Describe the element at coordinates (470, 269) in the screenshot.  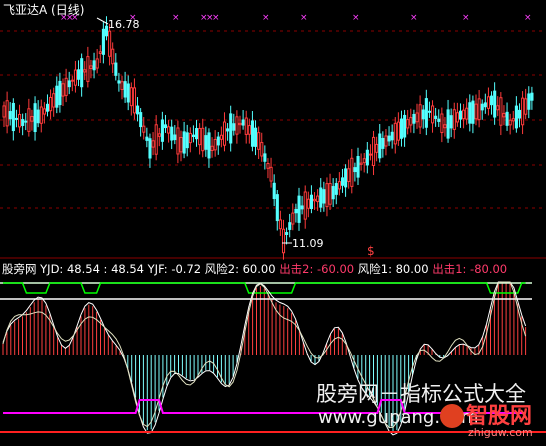
I see `exit1-label: 出击1: -80.00` at that location.